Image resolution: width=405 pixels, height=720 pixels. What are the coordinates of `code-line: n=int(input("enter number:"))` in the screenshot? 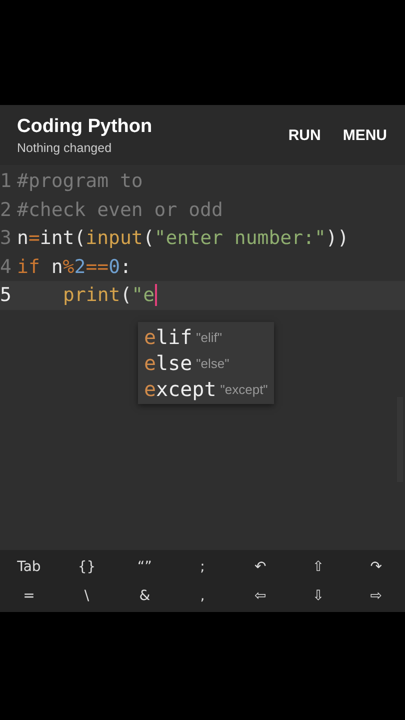 It's located at (183, 238).